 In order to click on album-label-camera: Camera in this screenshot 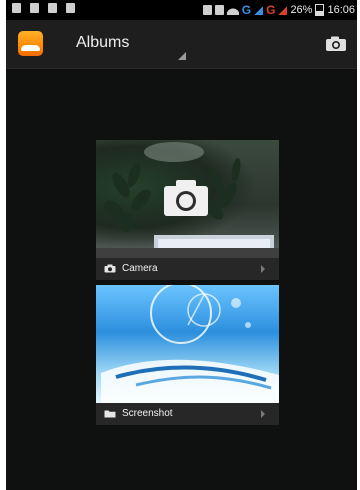, I will do `click(140, 268)`.